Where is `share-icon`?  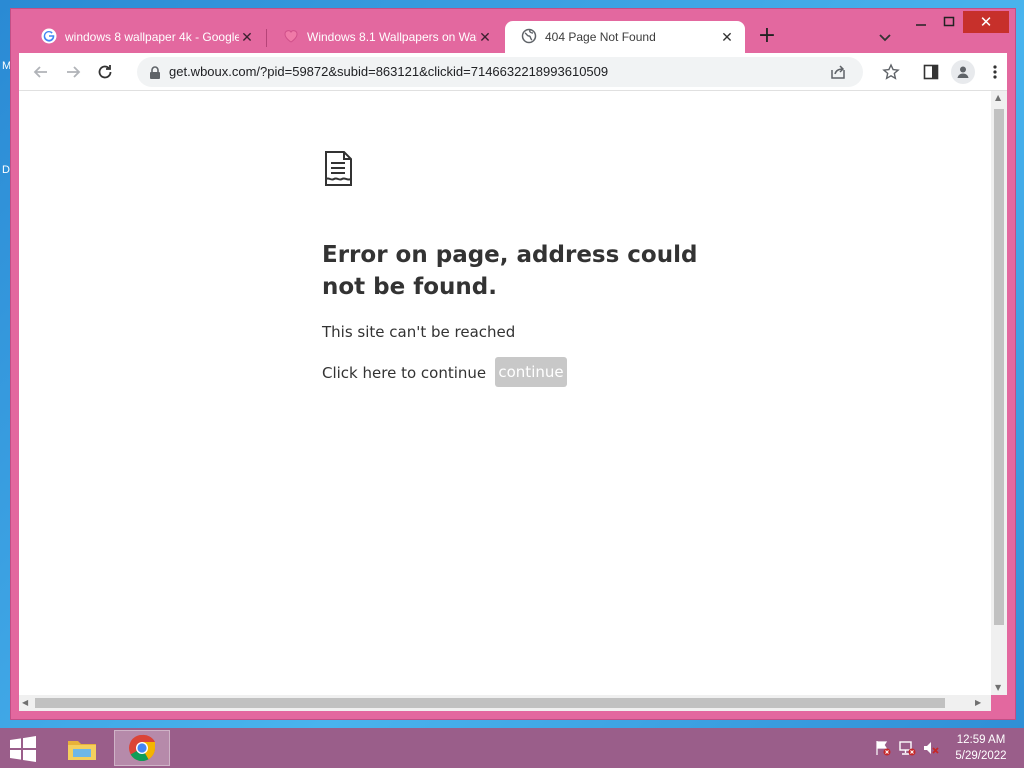
share-icon is located at coordinates (838, 74).